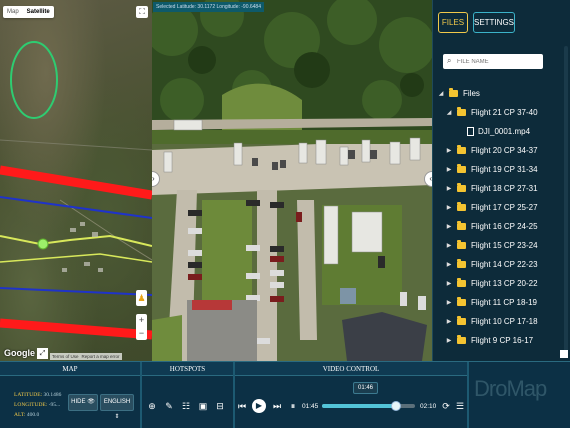  Describe the element at coordinates (359, 406) in the screenshot. I see `scrubber-progress` at that location.